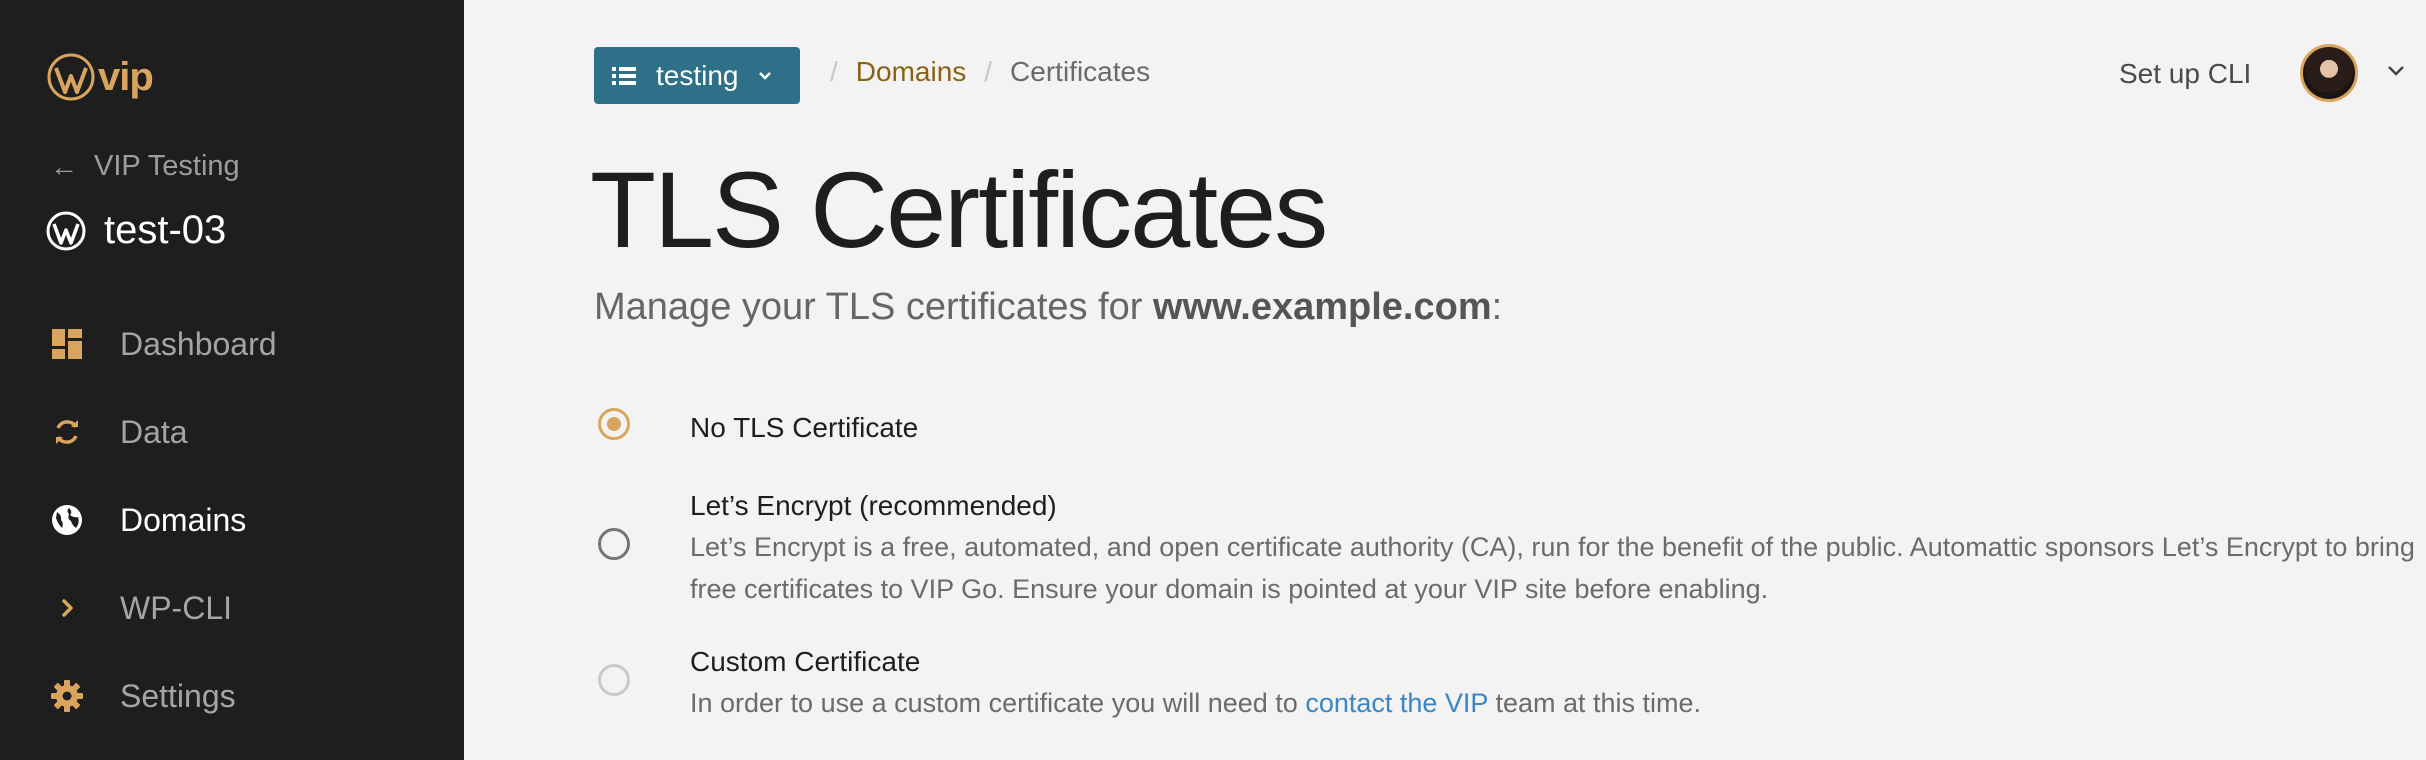 The width and height of the screenshot is (2426, 760). Describe the element at coordinates (198, 343) in the screenshot. I see `sidebar-item-label: Dashboard` at that location.